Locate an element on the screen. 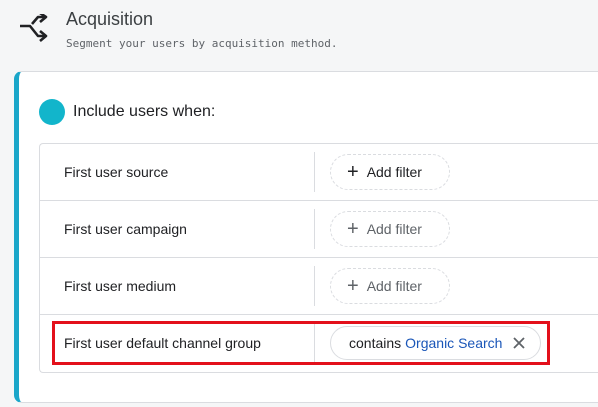 The width and height of the screenshot is (598, 407). filter-operator: contains is located at coordinates (375, 343).